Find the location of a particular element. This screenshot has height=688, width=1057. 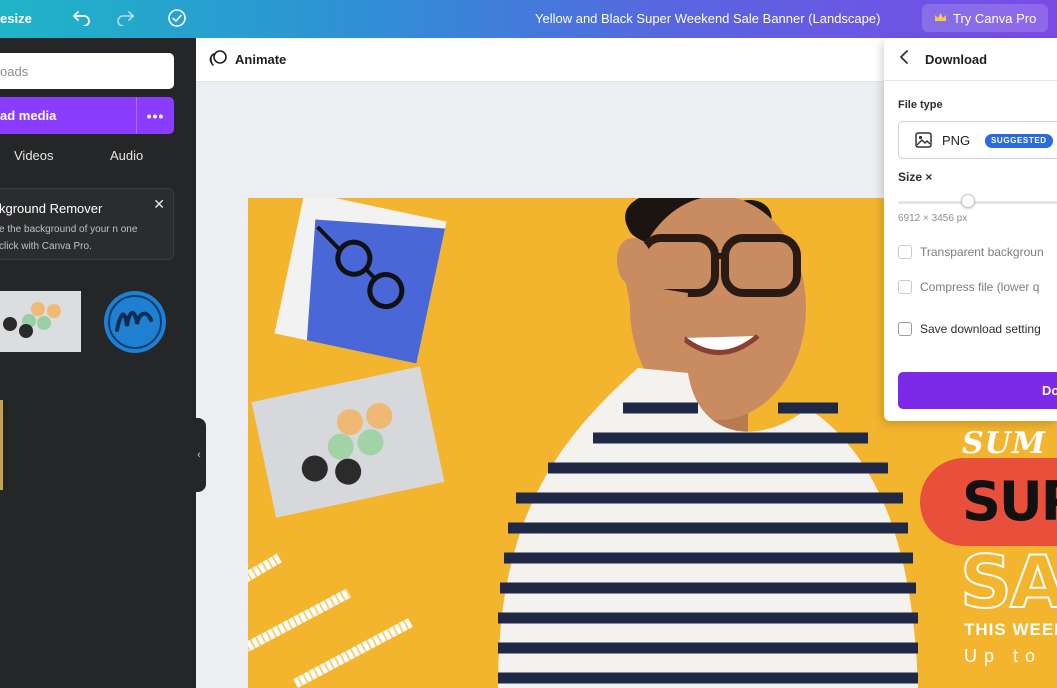

resize-button: esize is located at coordinates (16, 18).